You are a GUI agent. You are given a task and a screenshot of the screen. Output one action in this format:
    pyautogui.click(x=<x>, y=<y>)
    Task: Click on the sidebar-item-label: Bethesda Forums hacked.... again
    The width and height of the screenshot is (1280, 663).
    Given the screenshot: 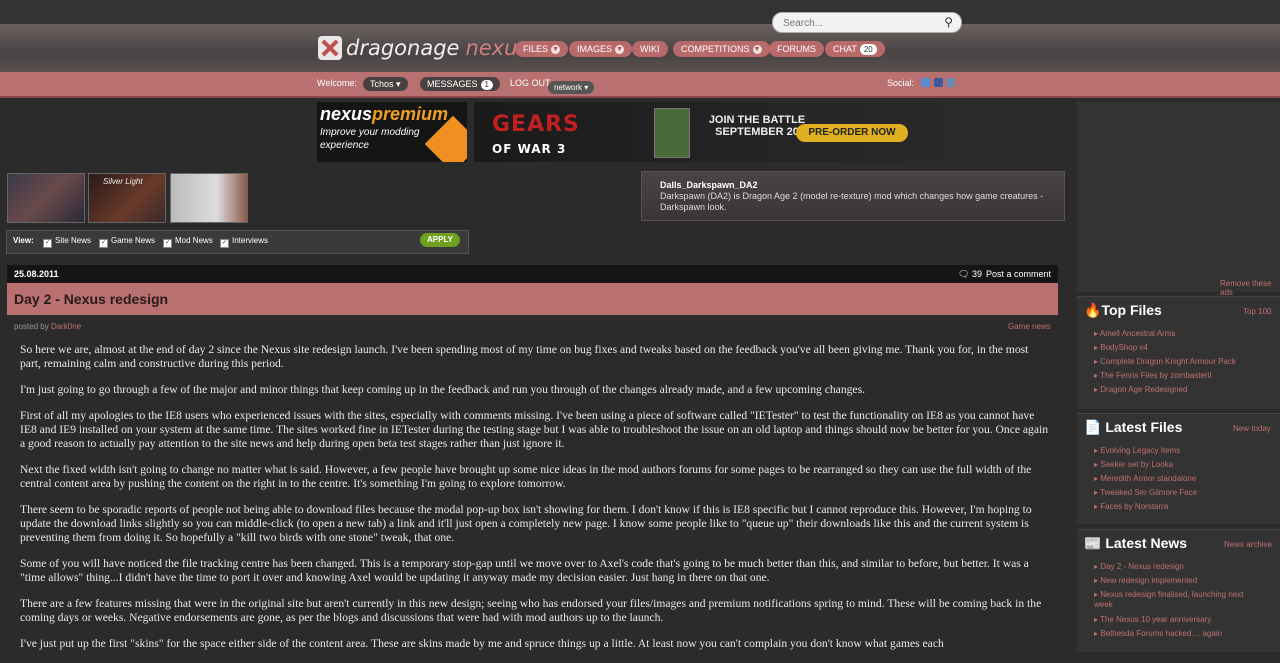 What is the action you would take?
    pyautogui.click(x=1161, y=633)
    